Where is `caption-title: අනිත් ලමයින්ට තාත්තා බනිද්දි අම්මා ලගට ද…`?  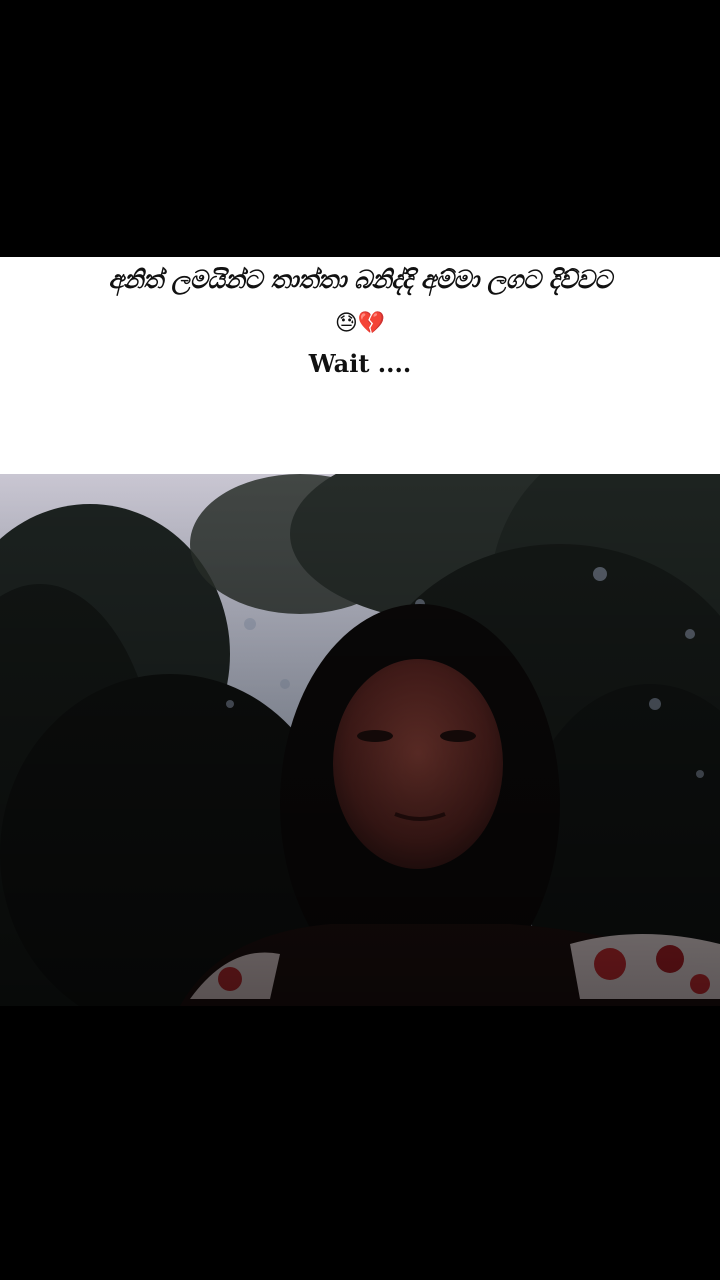
caption-title: අනිත් ලමයින්ට තාත්තා බනිද්දි අම්මා ලගට ද… is located at coordinates (360, 279).